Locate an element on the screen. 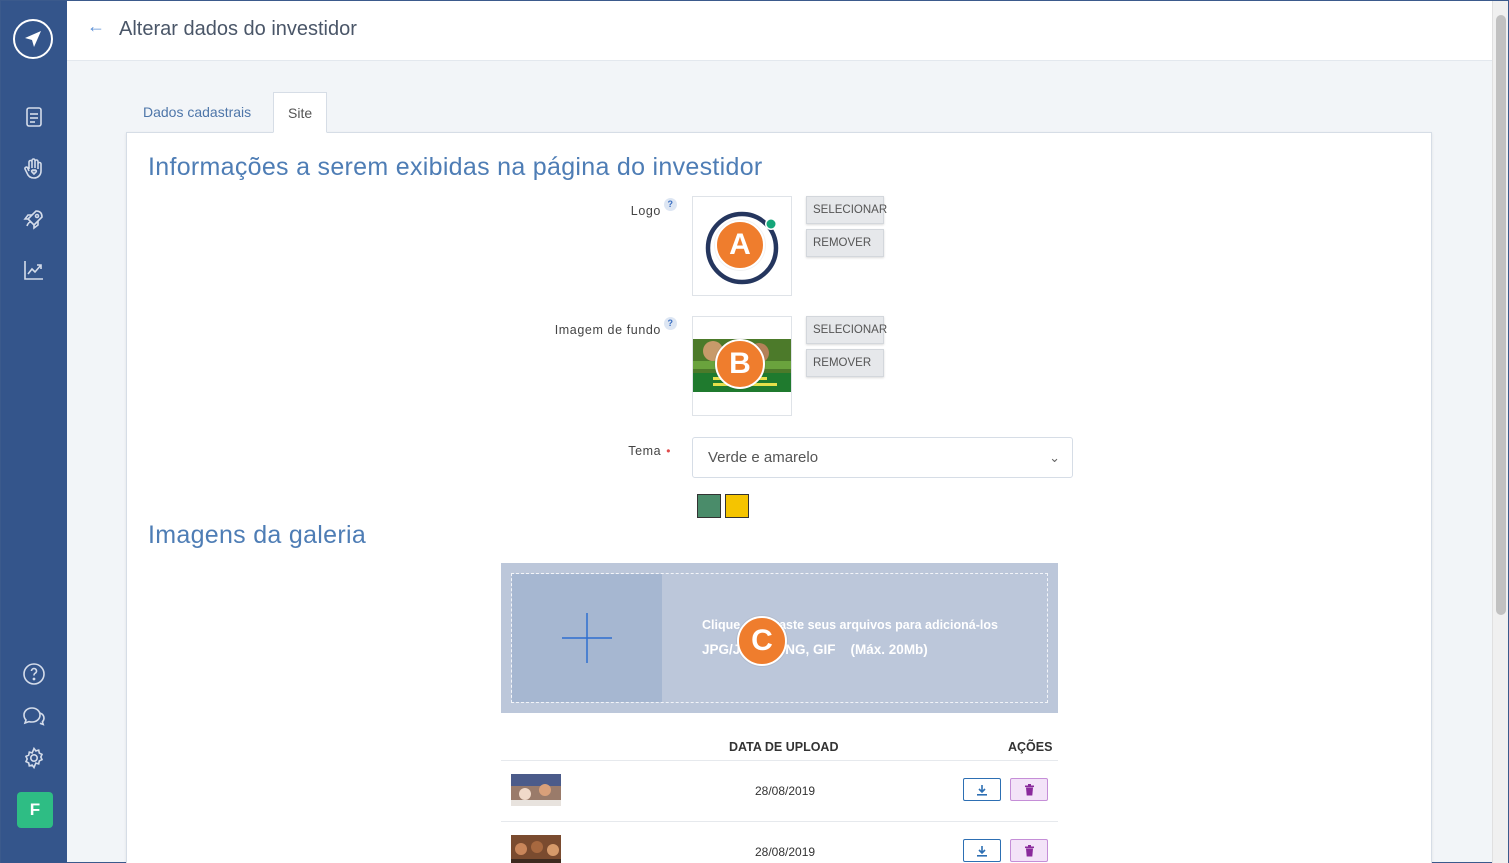 This screenshot has width=1509, height=863. logo-remove-button: REMOVER is located at coordinates (845, 243).